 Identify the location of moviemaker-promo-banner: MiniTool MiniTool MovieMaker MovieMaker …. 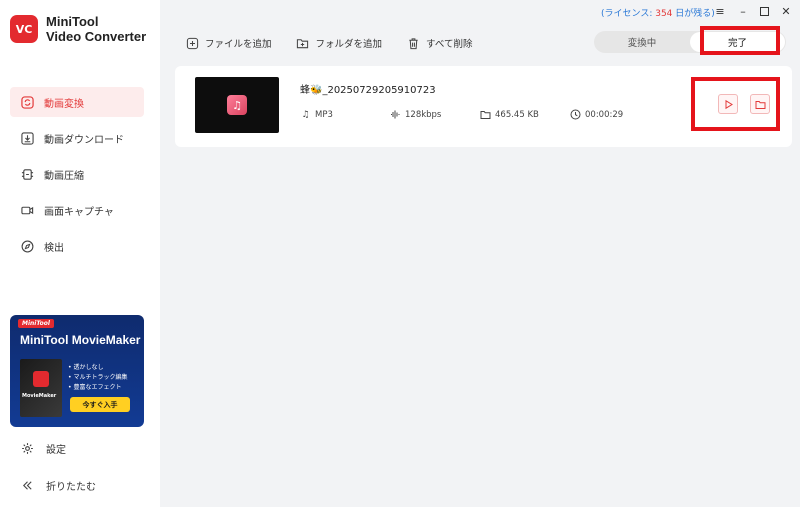
(77, 371).